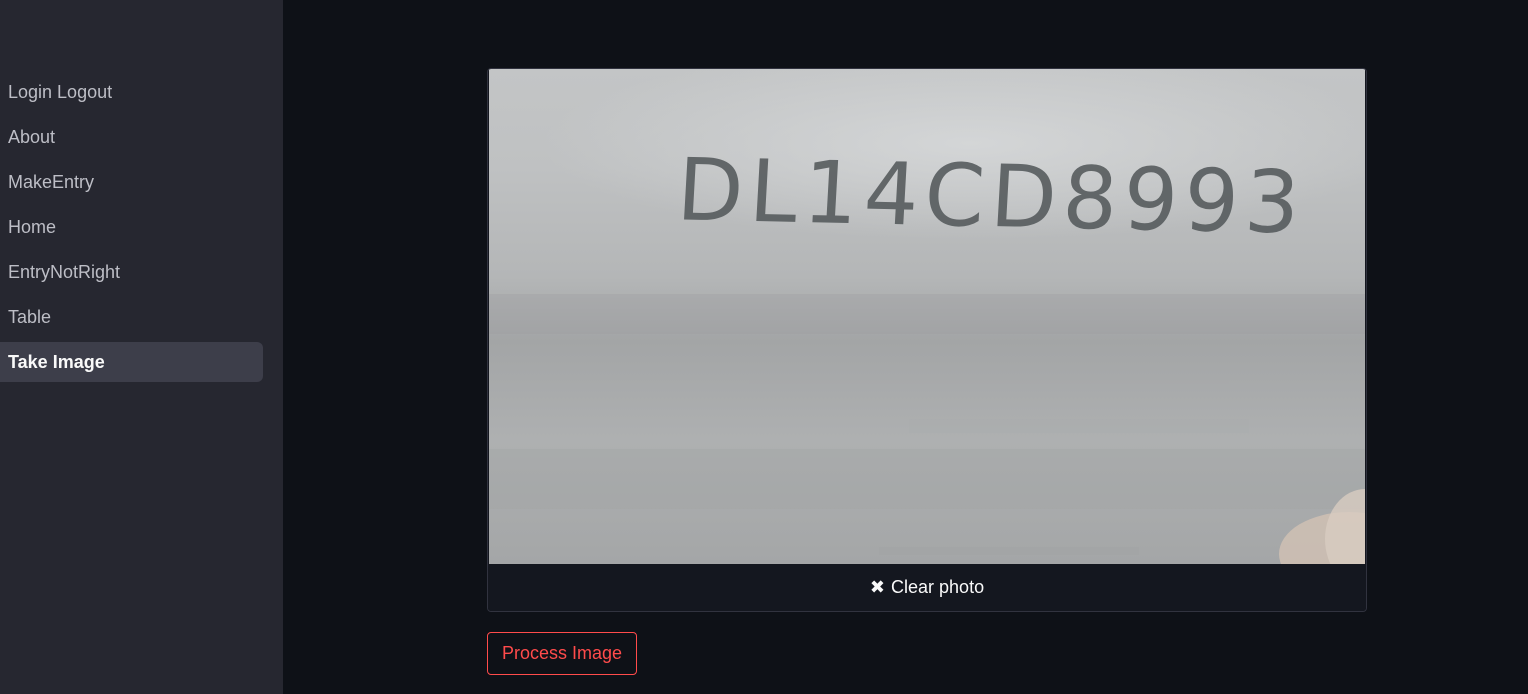 This screenshot has height=694, width=1528. I want to click on sidebar-item-take-image: Take Image, so click(131, 362).